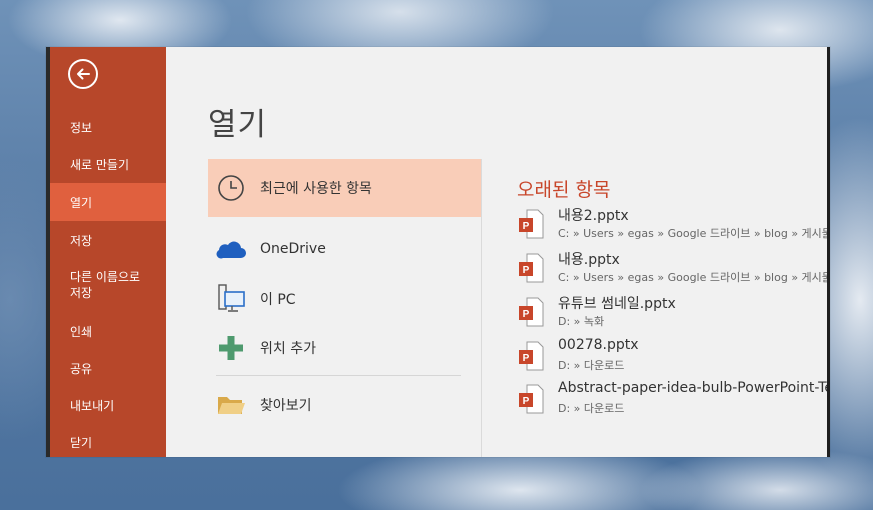  Describe the element at coordinates (108, 202) in the screenshot. I see `nav-open: 열기` at that location.